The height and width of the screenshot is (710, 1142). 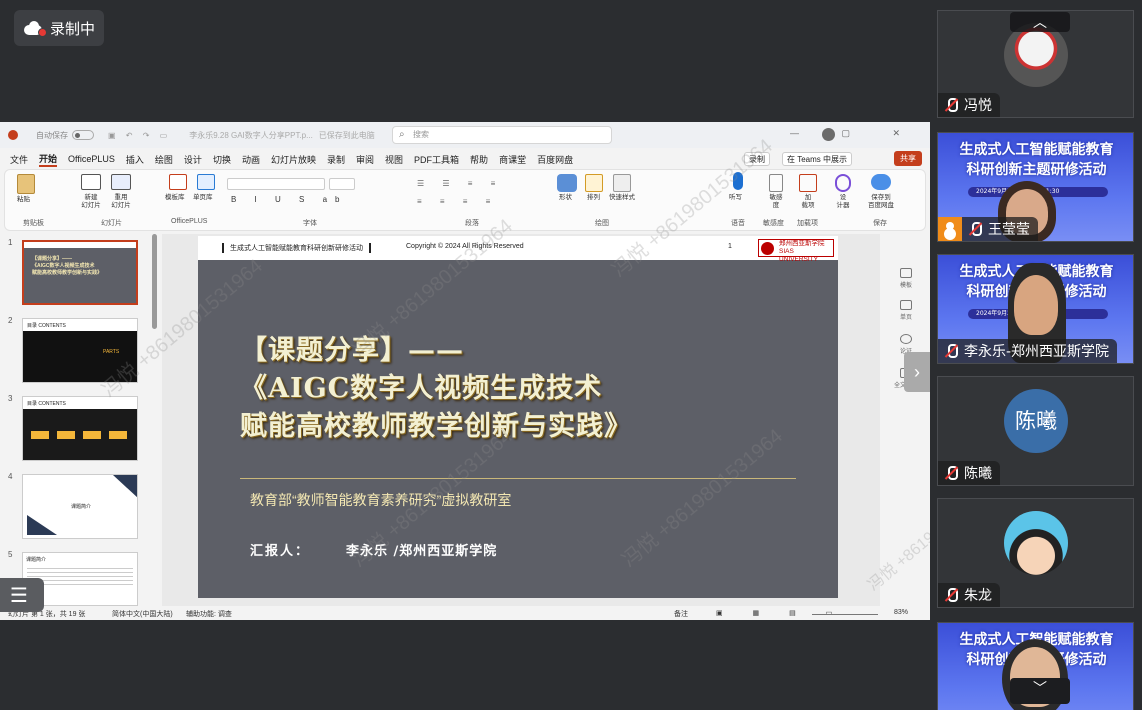 What do you see at coordinates (80, 350) in the screenshot?
I see `slide-thumb-2: 目录 CONTENTS PARTS` at bounding box center [80, 350].